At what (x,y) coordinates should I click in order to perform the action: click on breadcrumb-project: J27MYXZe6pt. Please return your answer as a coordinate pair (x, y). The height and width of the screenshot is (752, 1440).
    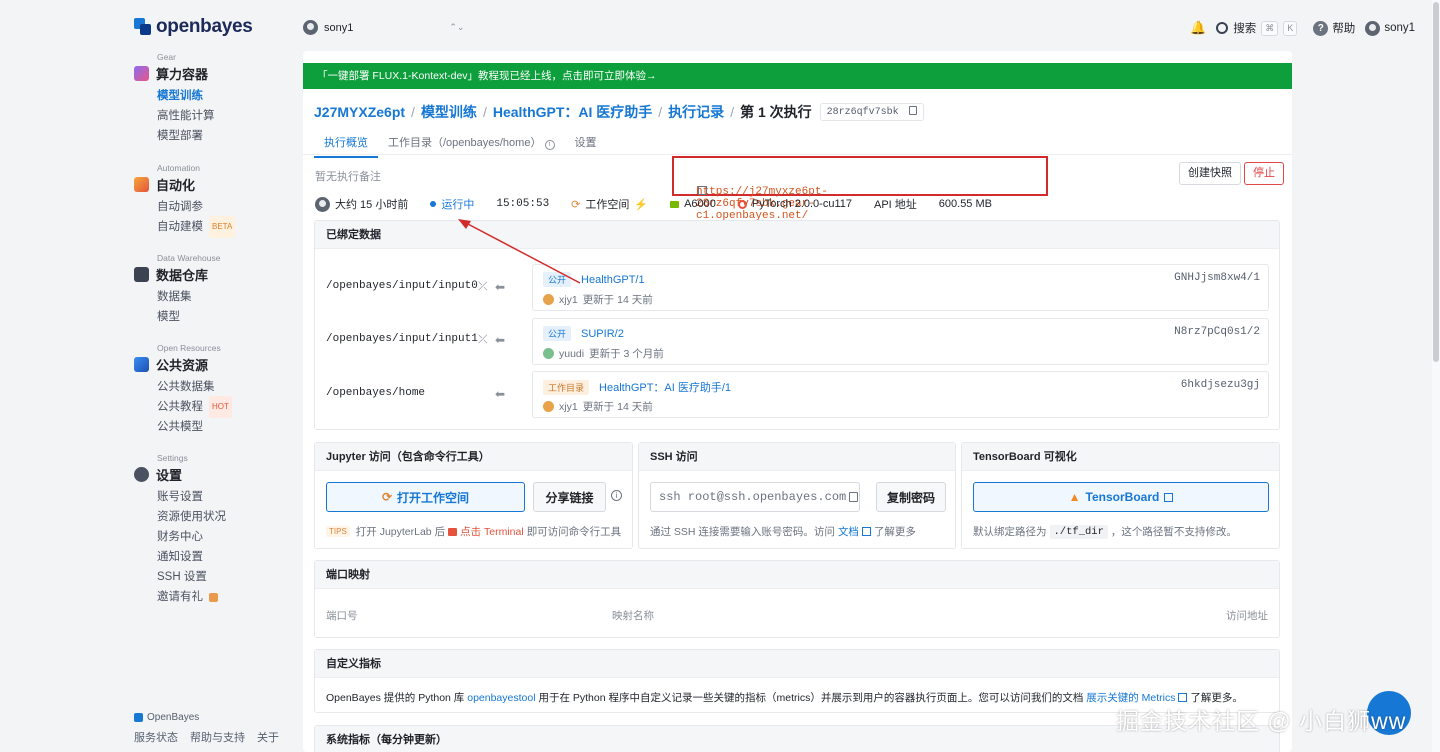
    Looking at the image, I should click on (359, 112).